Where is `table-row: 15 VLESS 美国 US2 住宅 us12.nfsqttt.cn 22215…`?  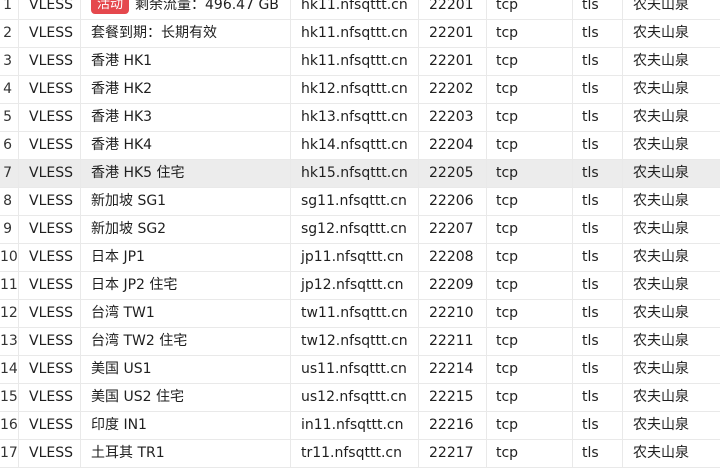 table-row: 15 VLESS 美国 US2 住宅 us12.nfsqttt.cn 22215… is located at coordinates (360, 398).